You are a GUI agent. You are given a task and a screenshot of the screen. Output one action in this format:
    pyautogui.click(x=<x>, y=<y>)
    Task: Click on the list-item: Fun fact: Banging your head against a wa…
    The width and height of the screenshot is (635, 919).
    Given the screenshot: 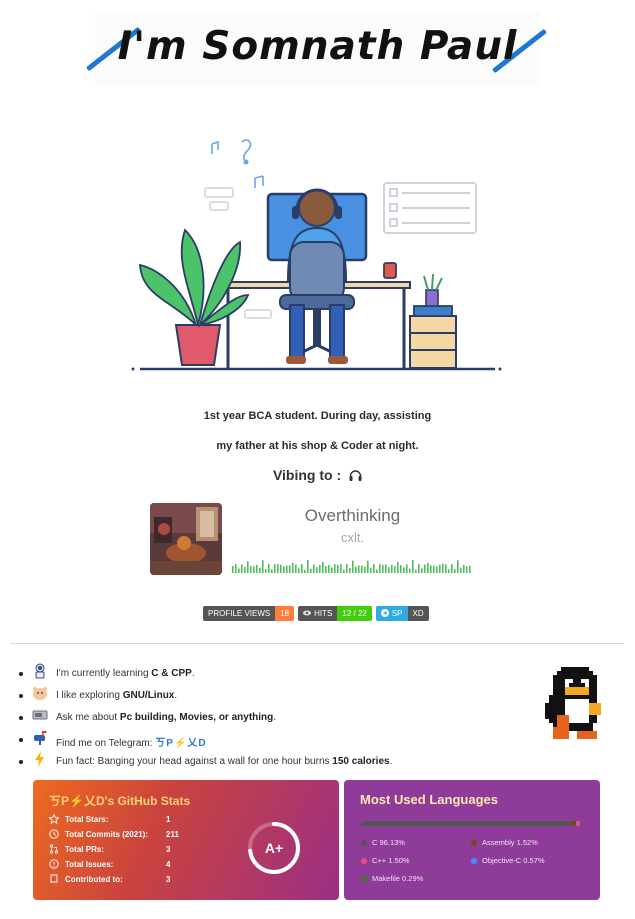 What is the action you would take?
    pyautogui.click(x=274, y=761)
    